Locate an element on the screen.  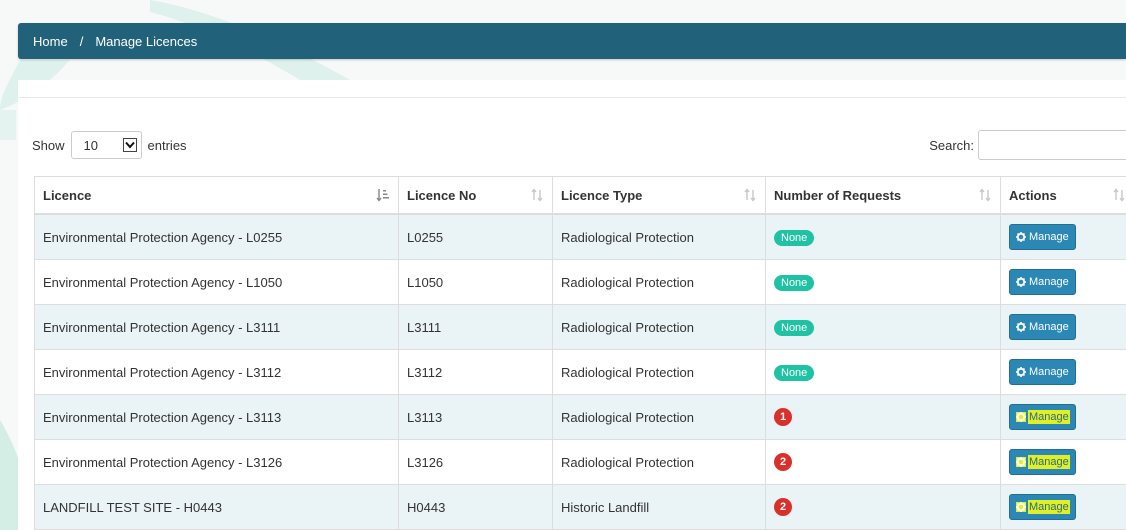
cell-licence: Environmental Protection Agency - L3126 is located at coordinates (216, 462).